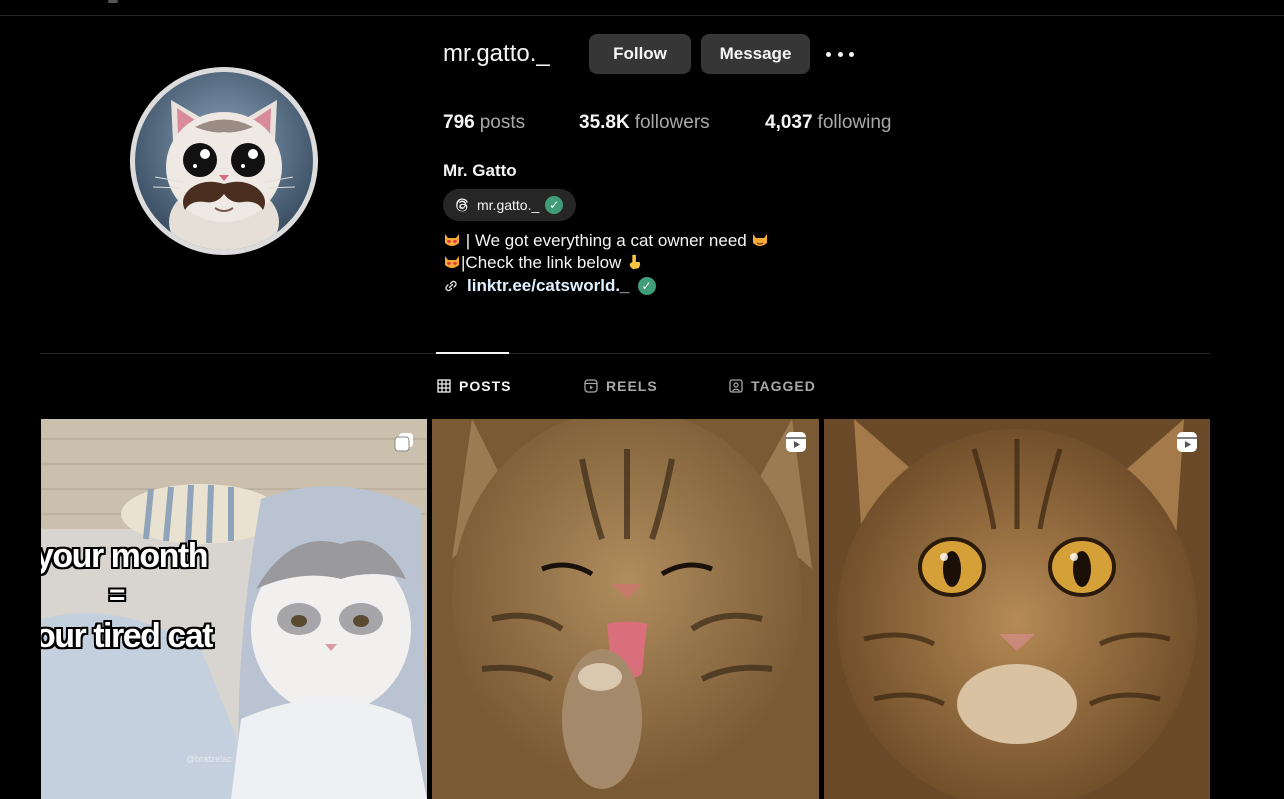 The height and width of the screenshot is (799, 1284). Describe the element at coordinates (224, 175) in the screenshot. I see `cat-mustache-avatar-illustration` at that location.